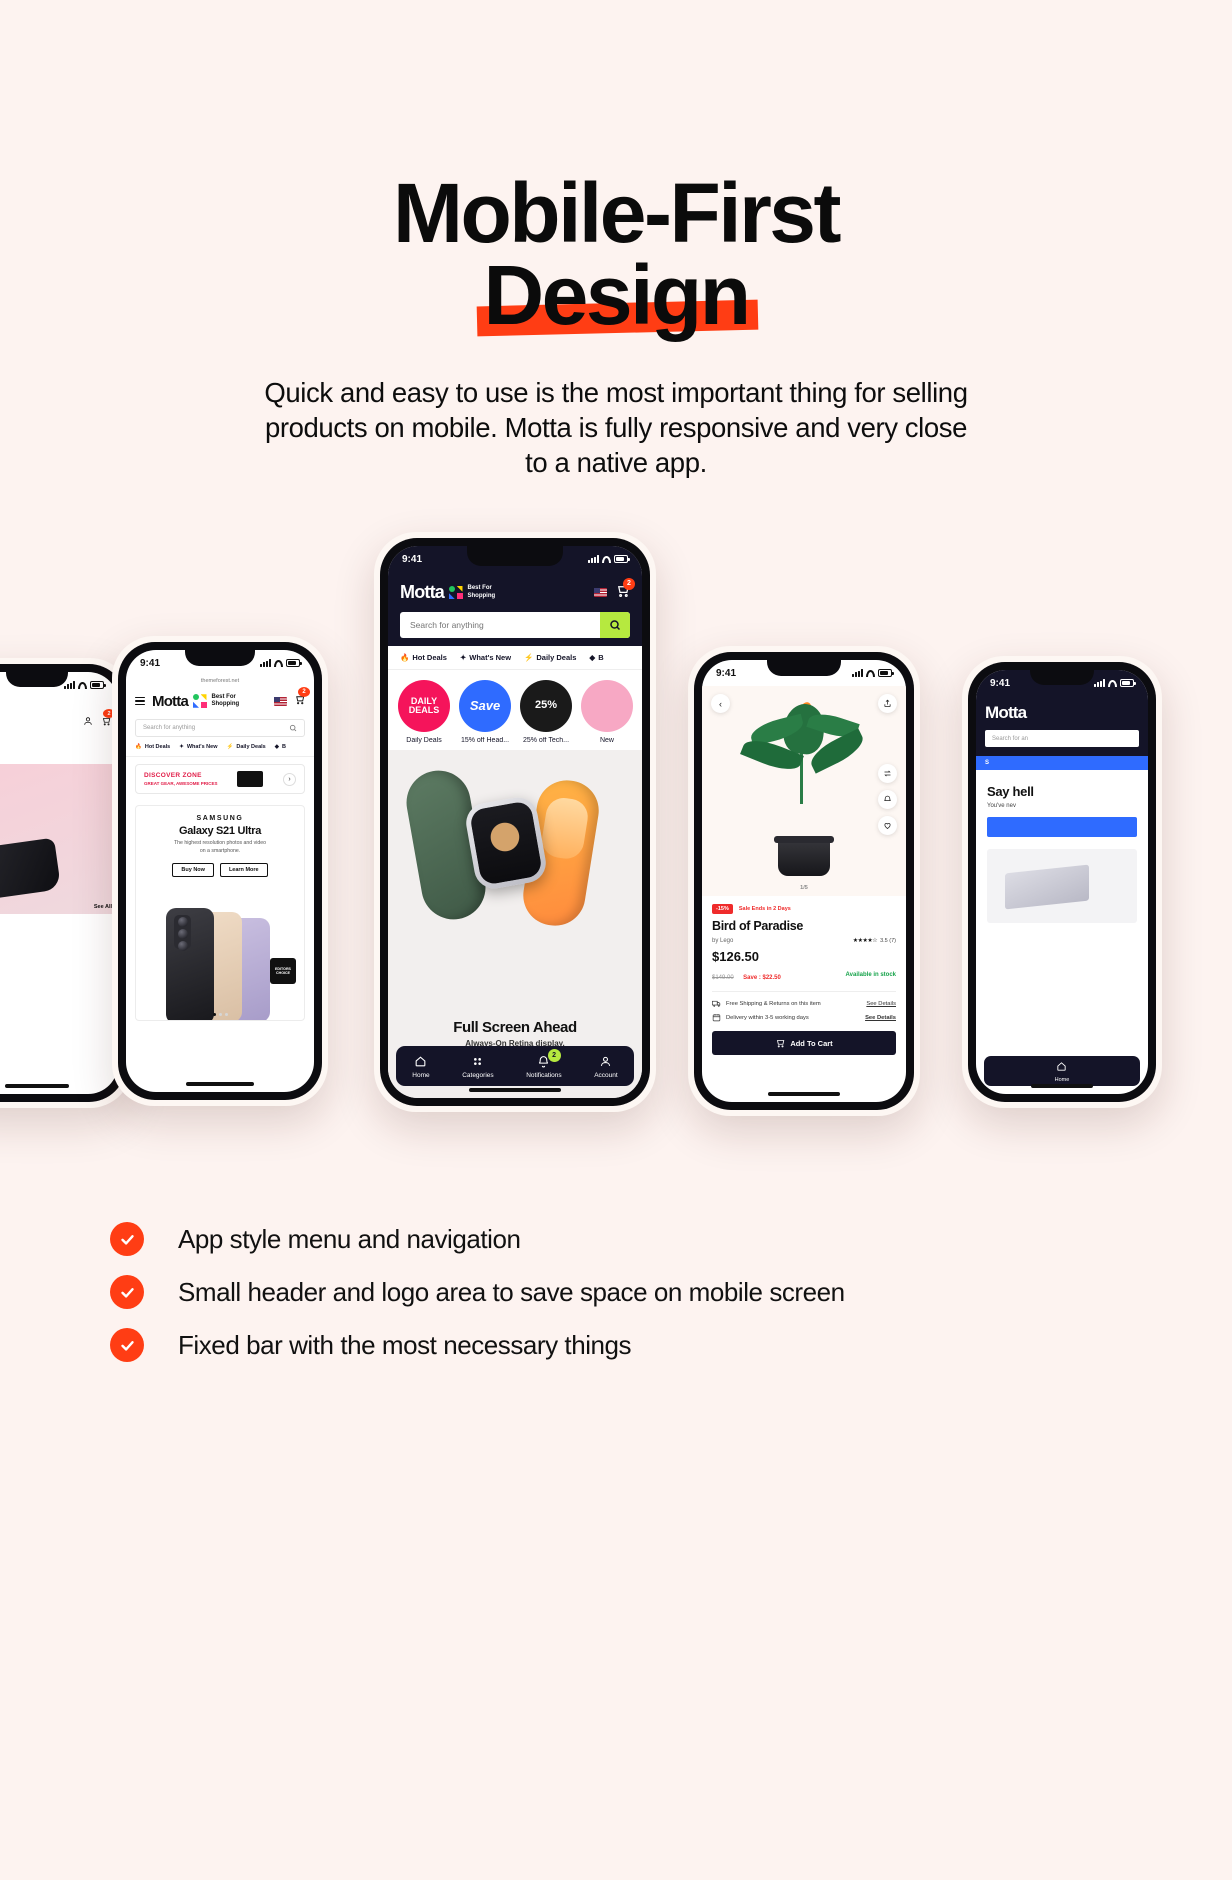 The image size is (1232, 1880). What do you see at coordinates (615, 625) in the screenshot?
I see `search-button` at bounding box center [615, 625].